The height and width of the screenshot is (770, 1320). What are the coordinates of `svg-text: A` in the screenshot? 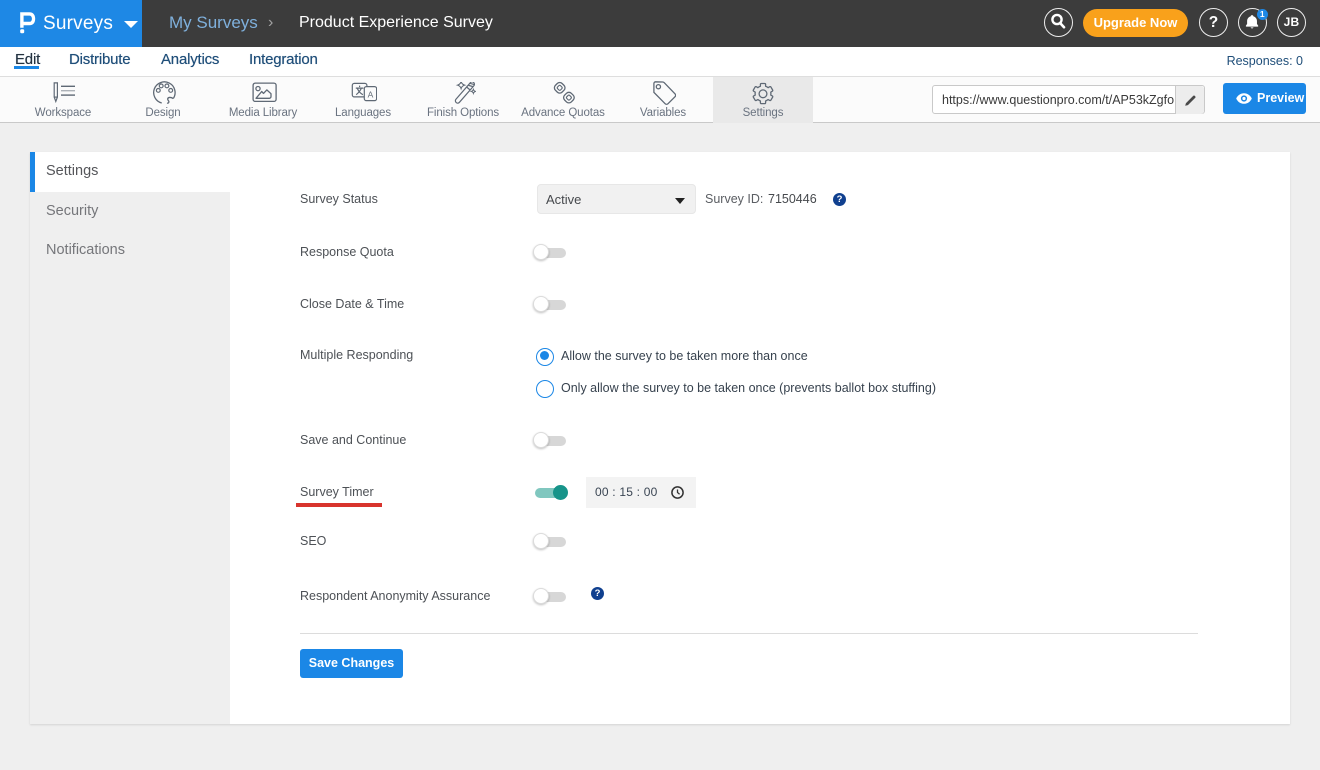 It's located at (371, 94).